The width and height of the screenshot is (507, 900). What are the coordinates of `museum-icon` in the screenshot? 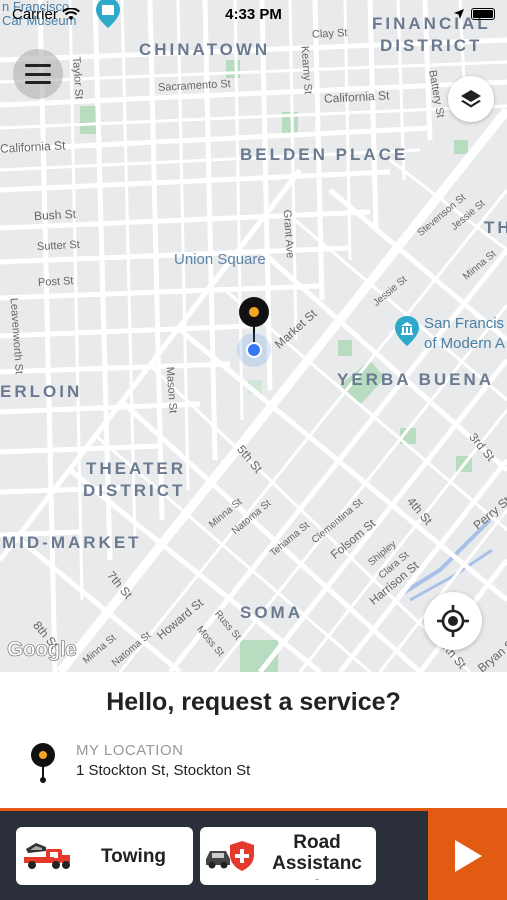 It's located at (407, 333).